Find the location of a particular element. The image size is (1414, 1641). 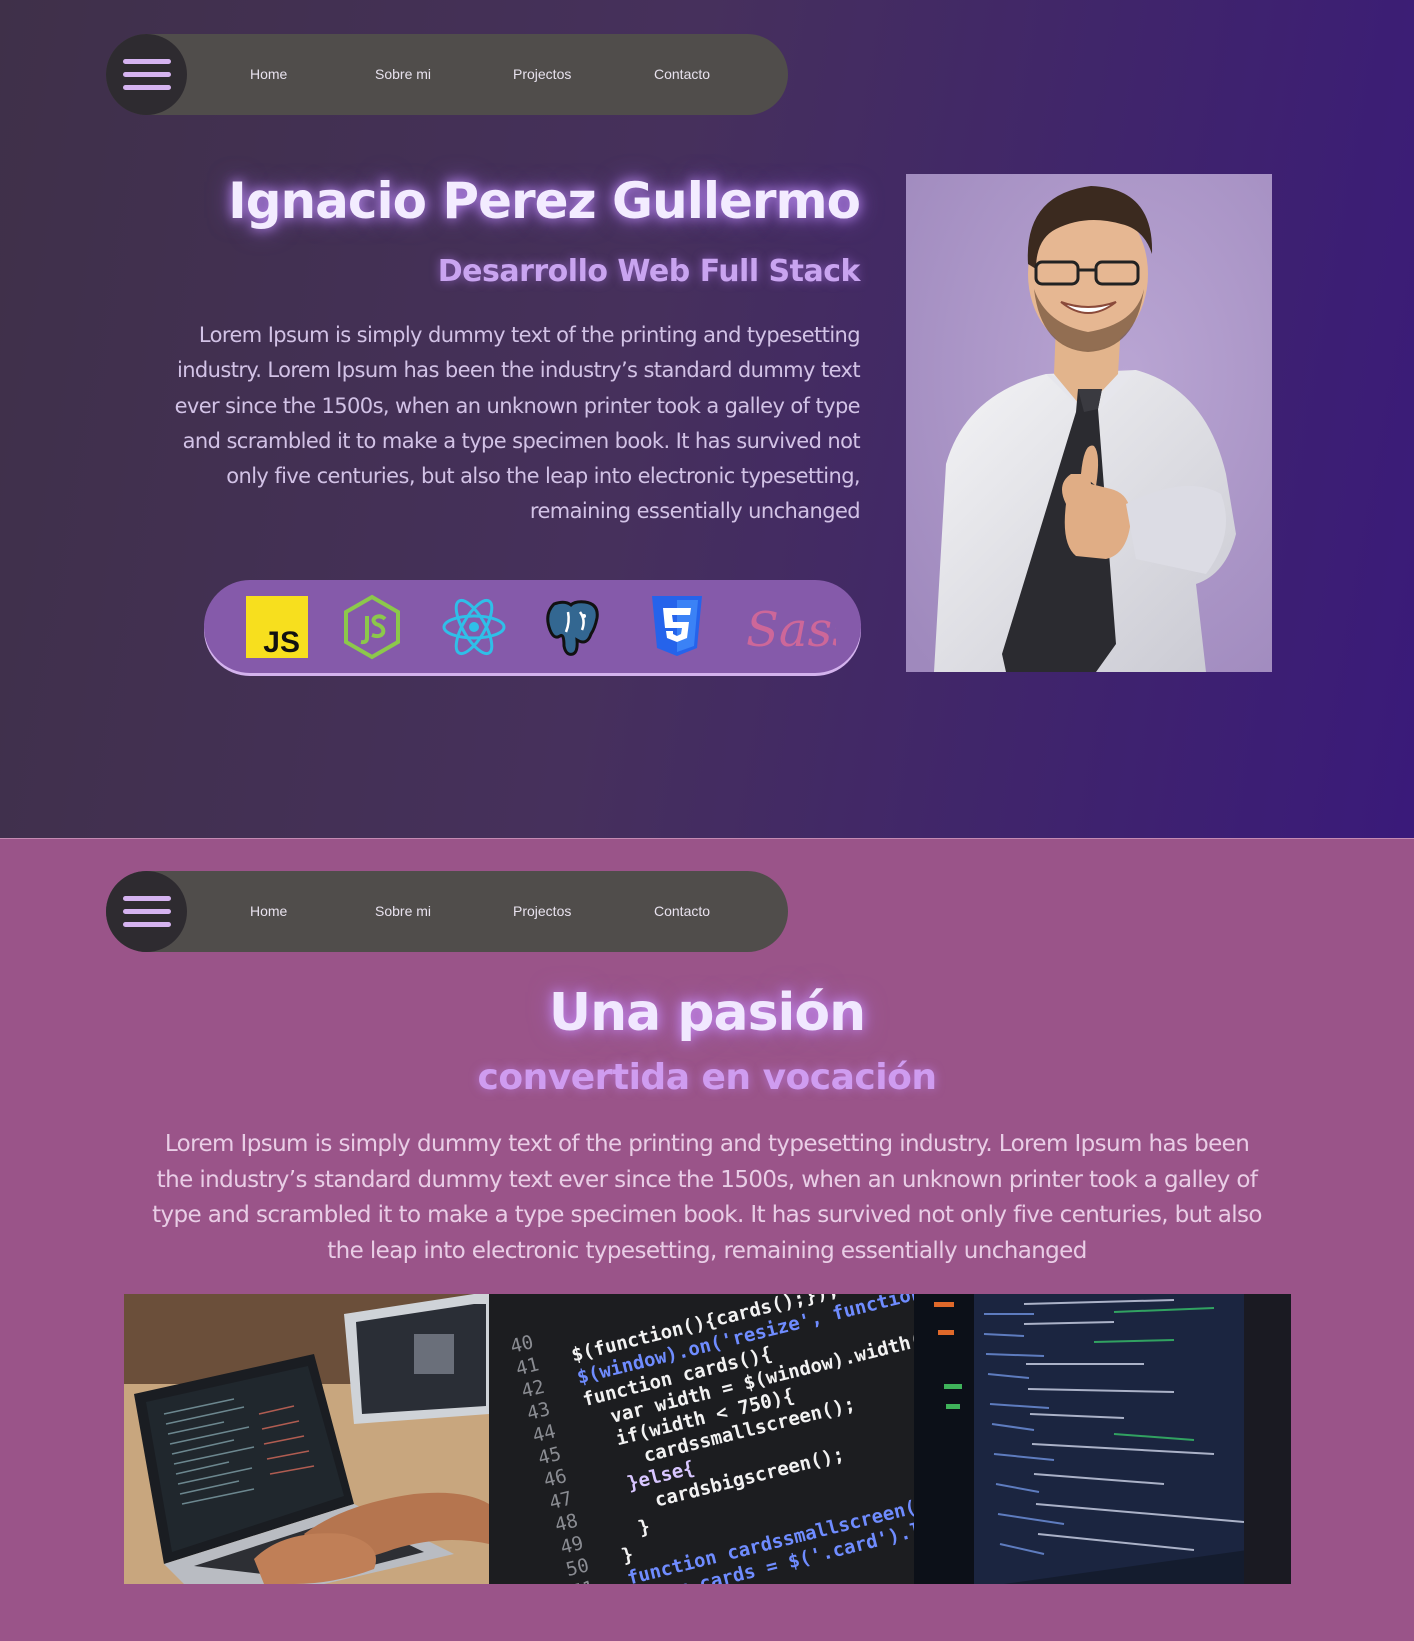

tech-stack-strip: JS Sas is located at coordinates (532, 626).